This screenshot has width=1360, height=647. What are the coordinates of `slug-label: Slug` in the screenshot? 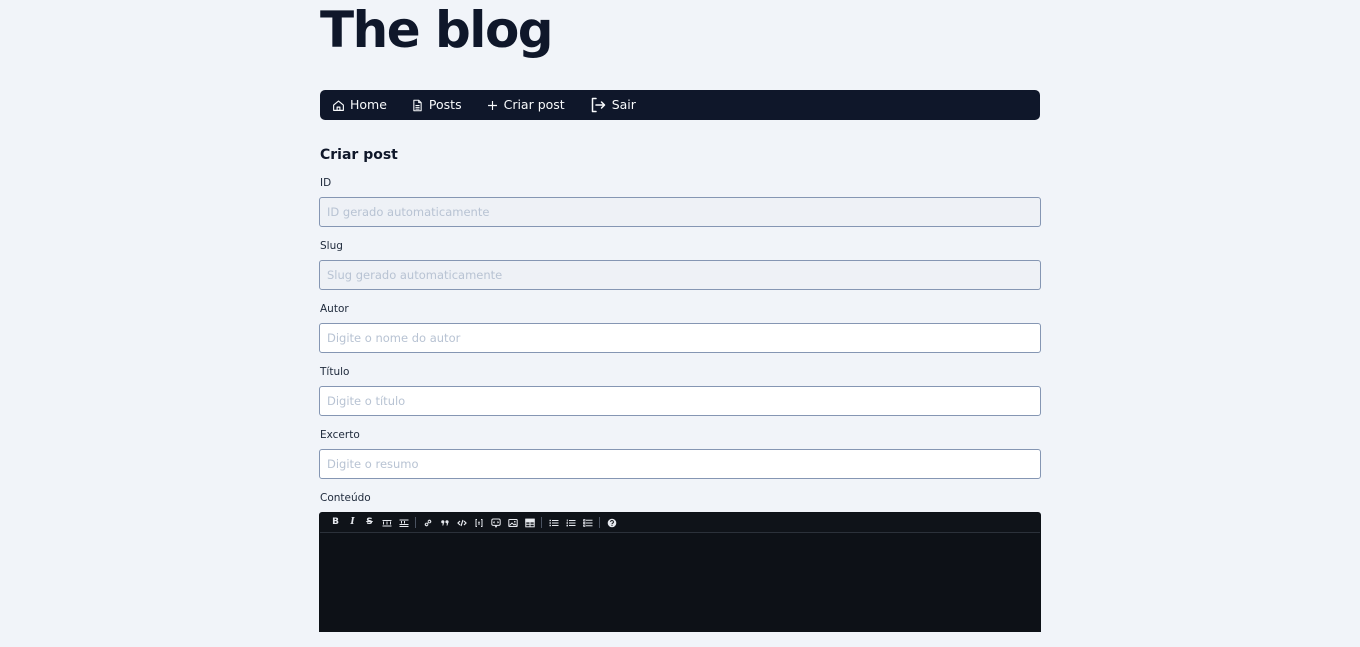 It's located at (331, 246).